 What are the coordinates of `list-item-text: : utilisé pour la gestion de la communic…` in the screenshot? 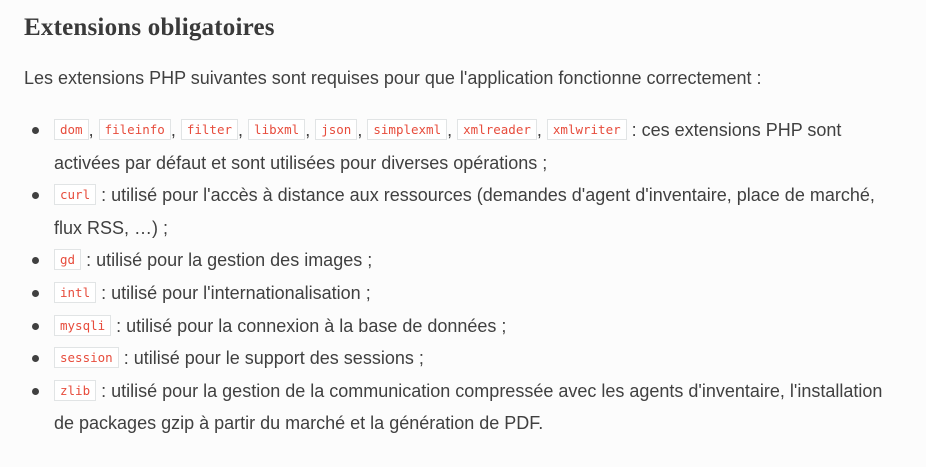 It's located at (468, 407).